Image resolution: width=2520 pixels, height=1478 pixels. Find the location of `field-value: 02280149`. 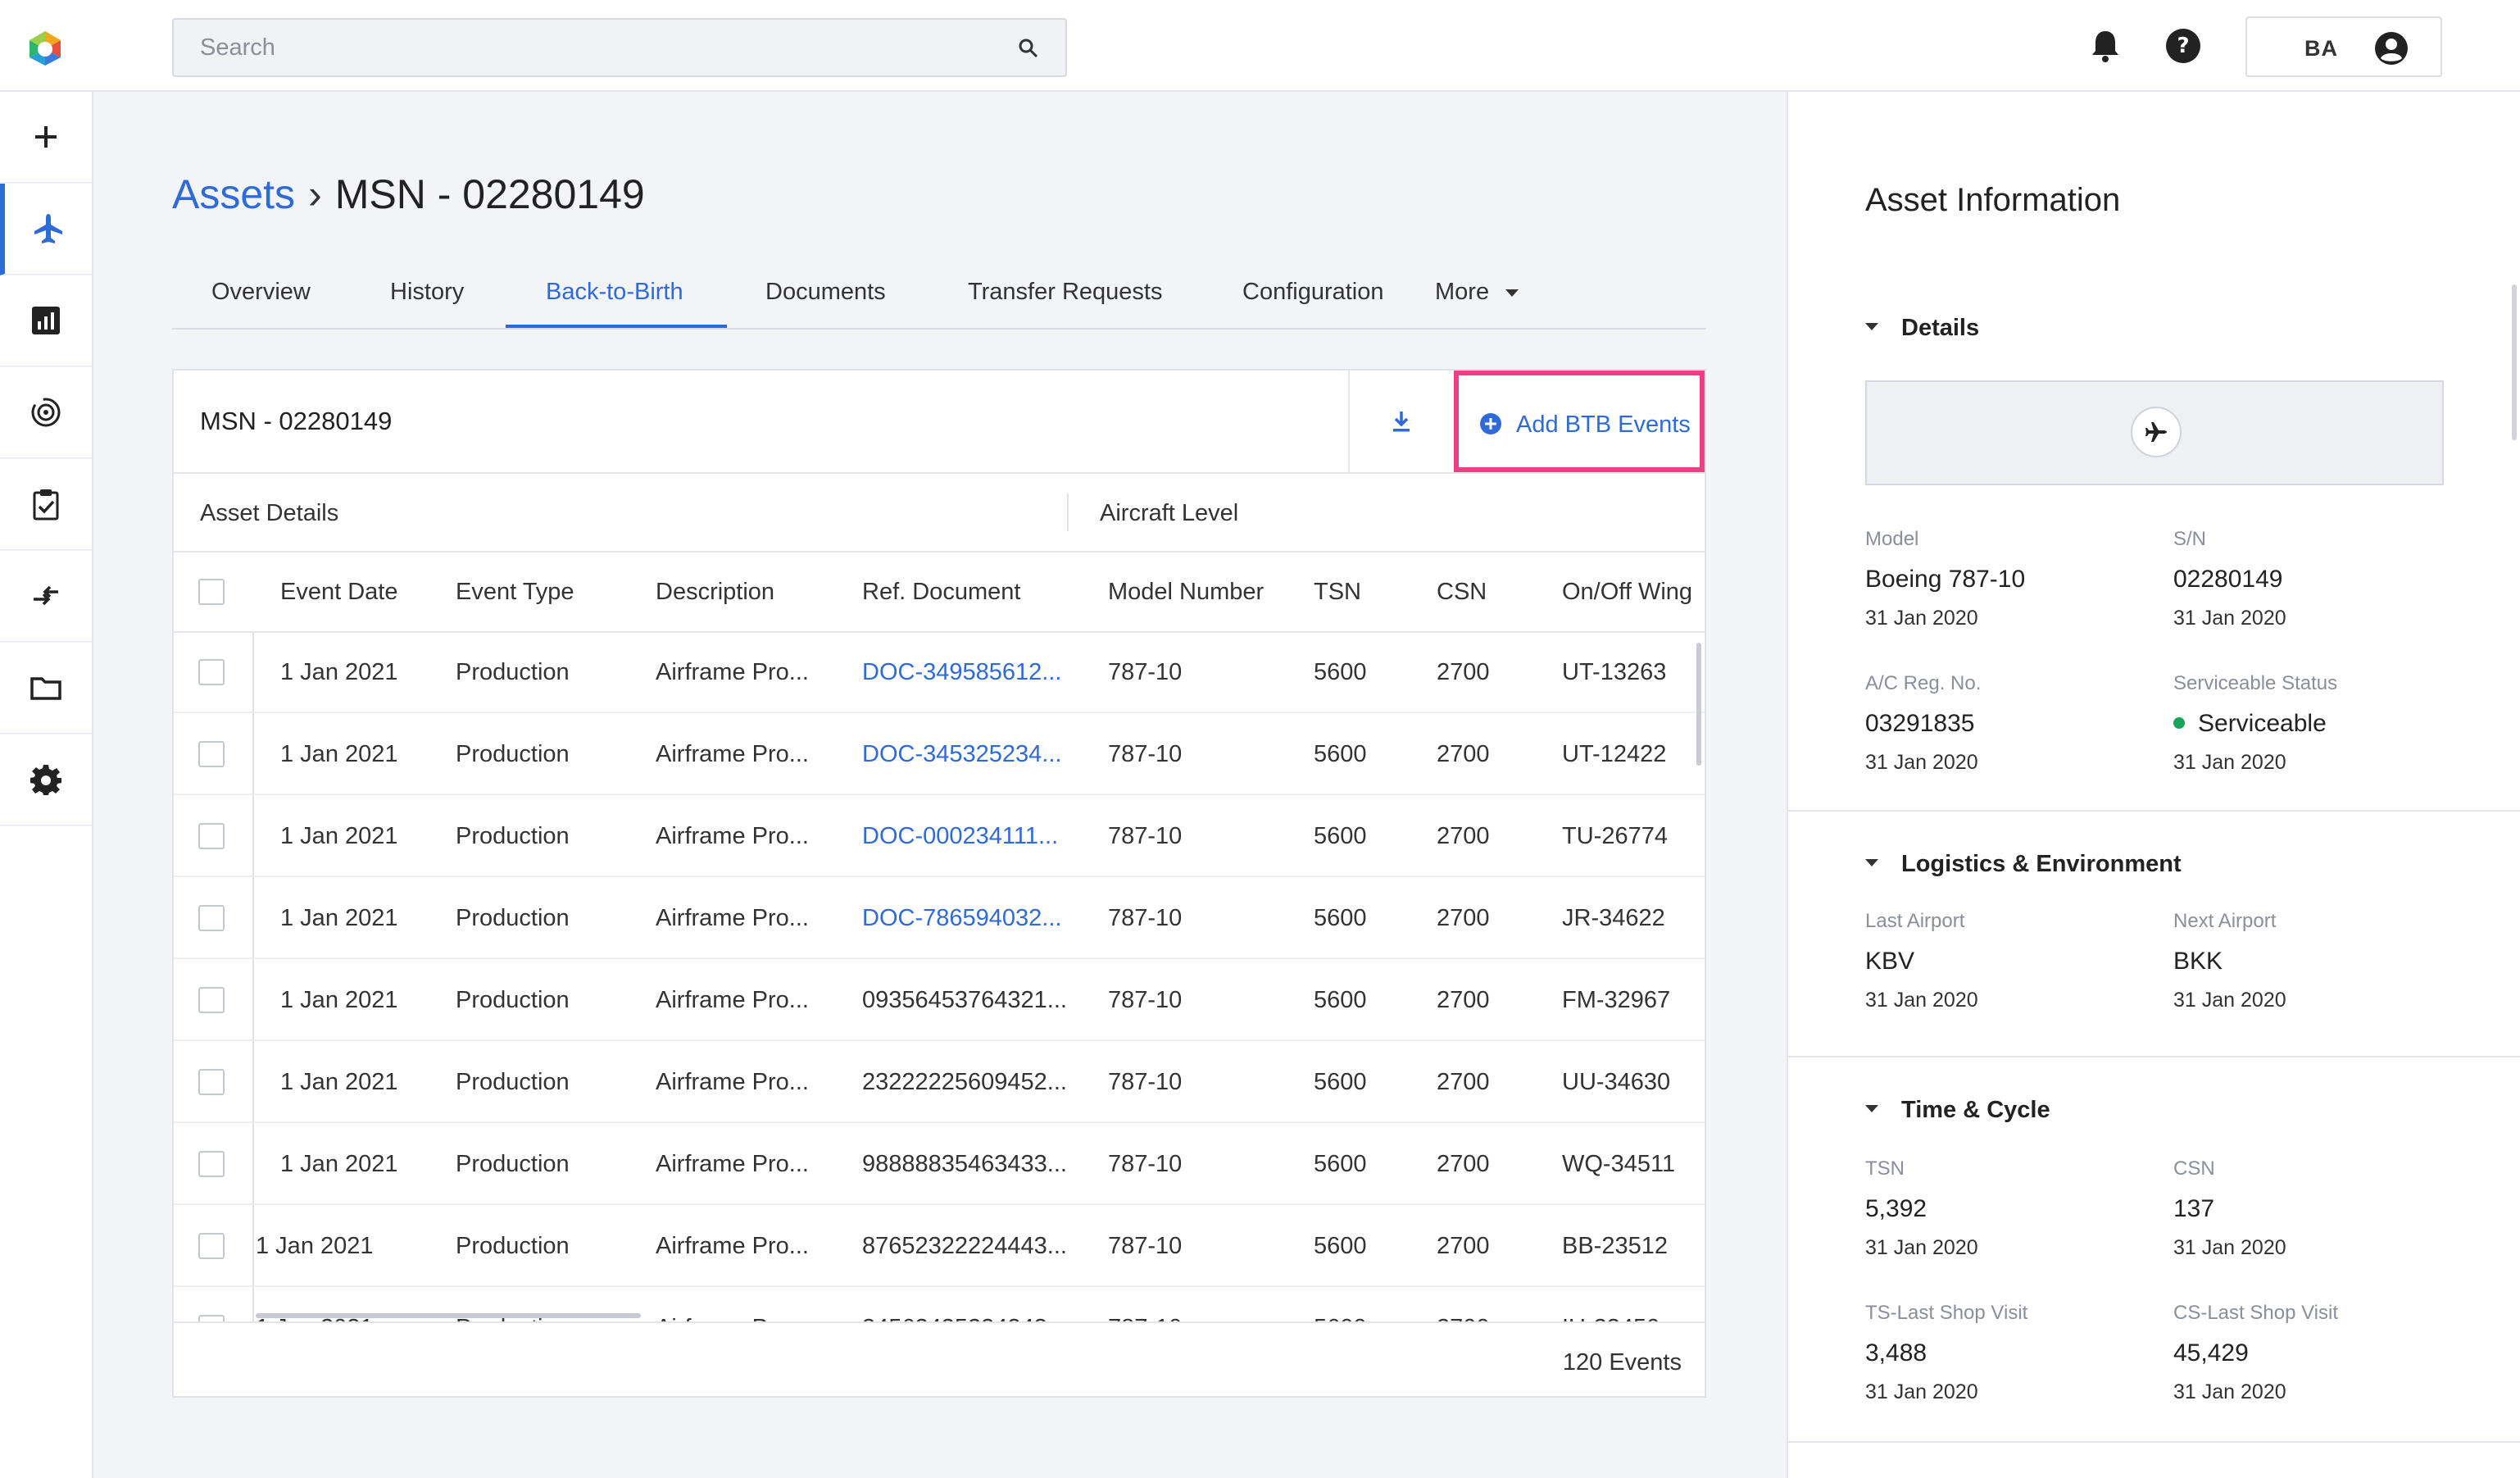

field-value: 02280149 is located at coordinates (2228, 580).